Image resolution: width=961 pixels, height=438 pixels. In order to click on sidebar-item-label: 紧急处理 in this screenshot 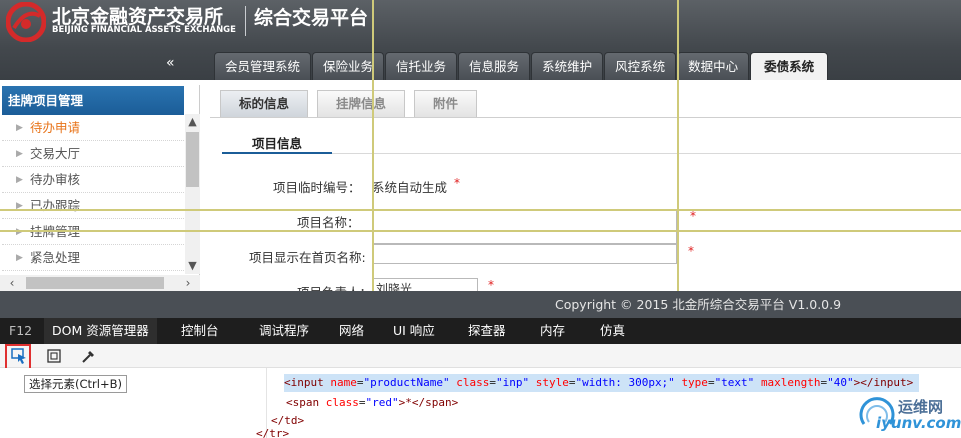, I will do `click(55, 257)`.